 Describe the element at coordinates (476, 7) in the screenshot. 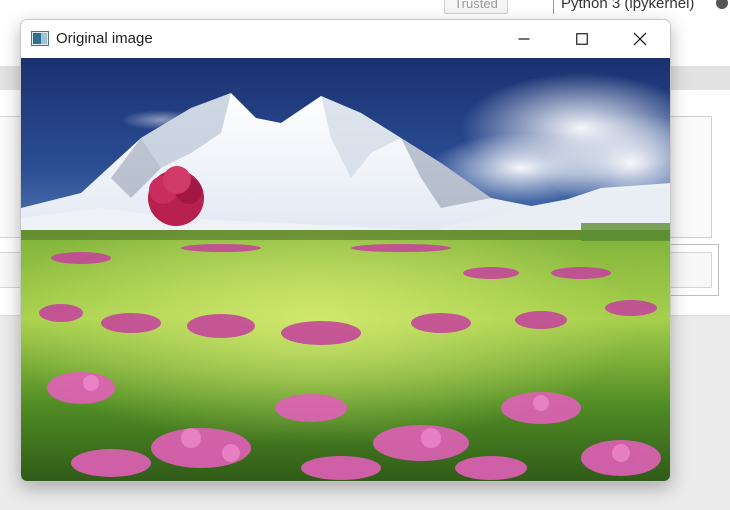

I see `trusted-indicator: Trusted` at that location.